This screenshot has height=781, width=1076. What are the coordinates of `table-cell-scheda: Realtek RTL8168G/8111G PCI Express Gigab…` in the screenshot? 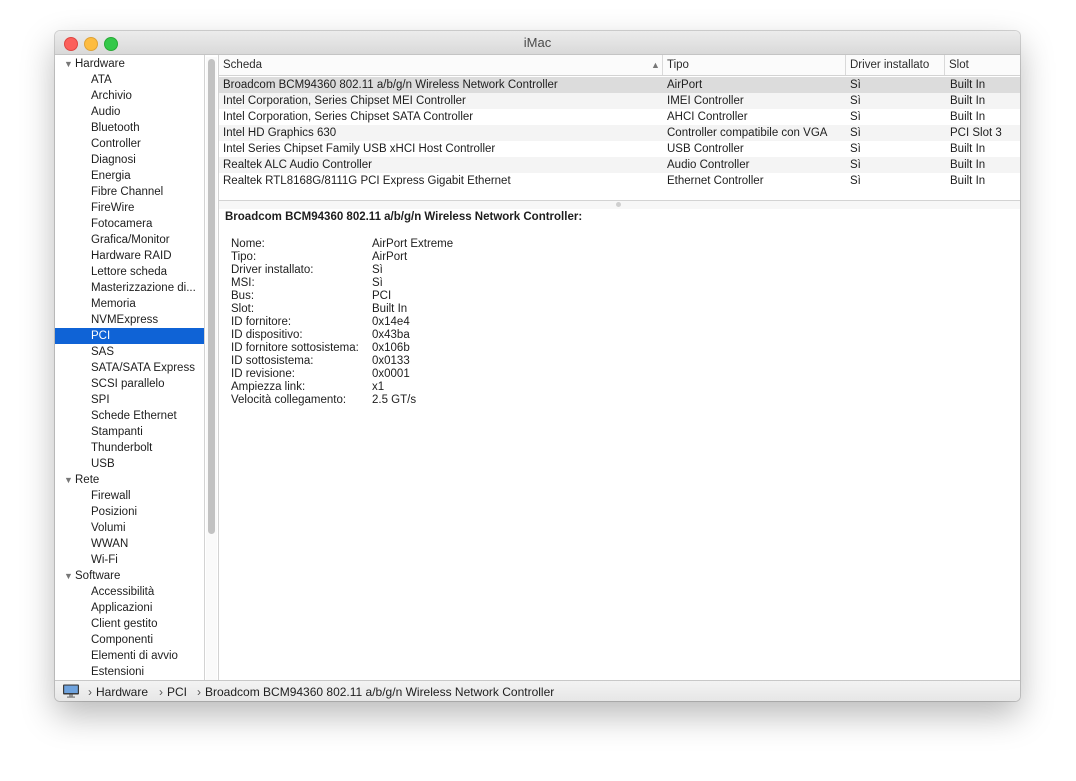 It's located at (367, 181).